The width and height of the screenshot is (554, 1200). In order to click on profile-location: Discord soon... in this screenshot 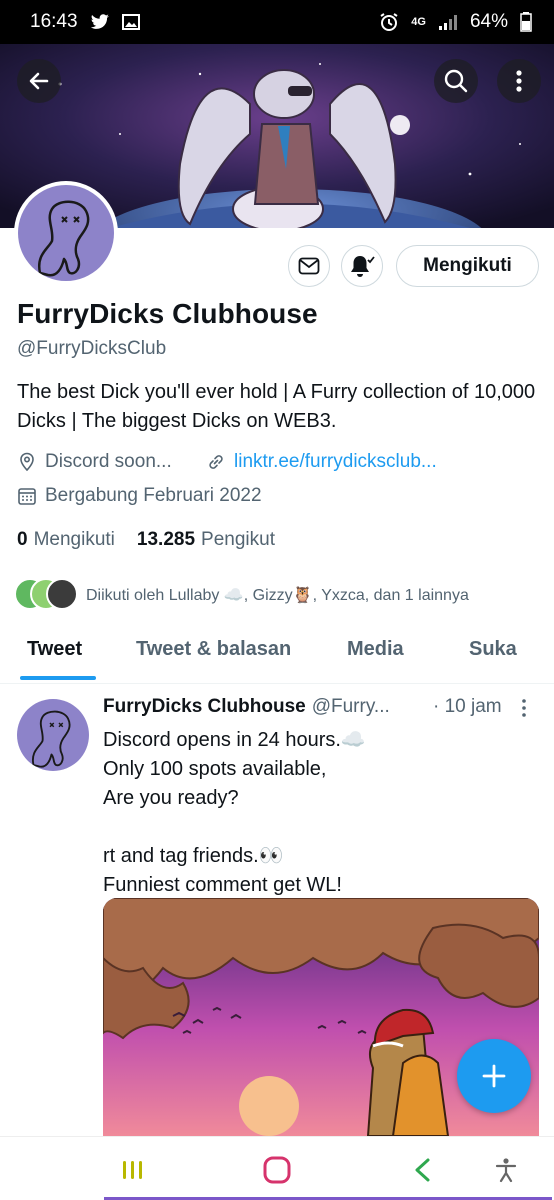, I will do `click(94, 462)`.